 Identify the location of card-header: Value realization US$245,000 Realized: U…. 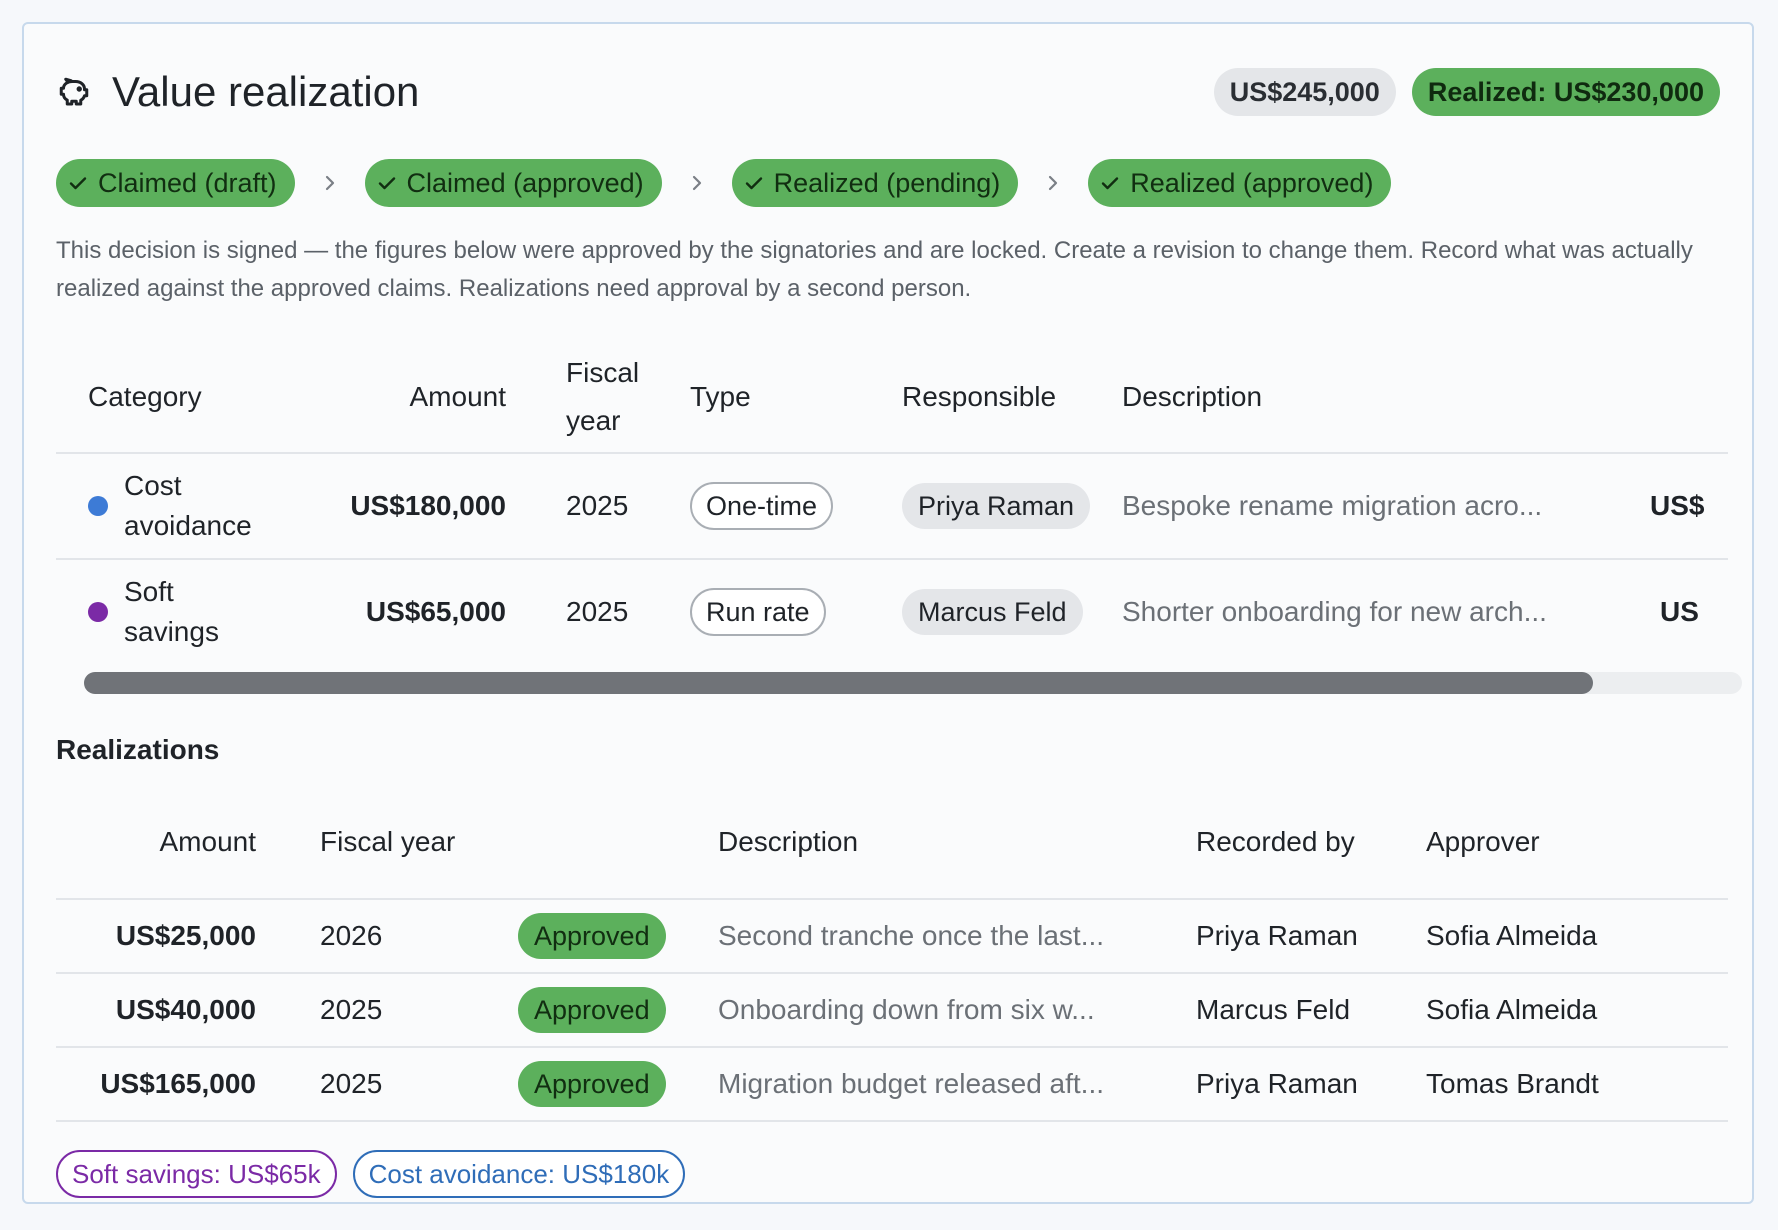
(888, 92).